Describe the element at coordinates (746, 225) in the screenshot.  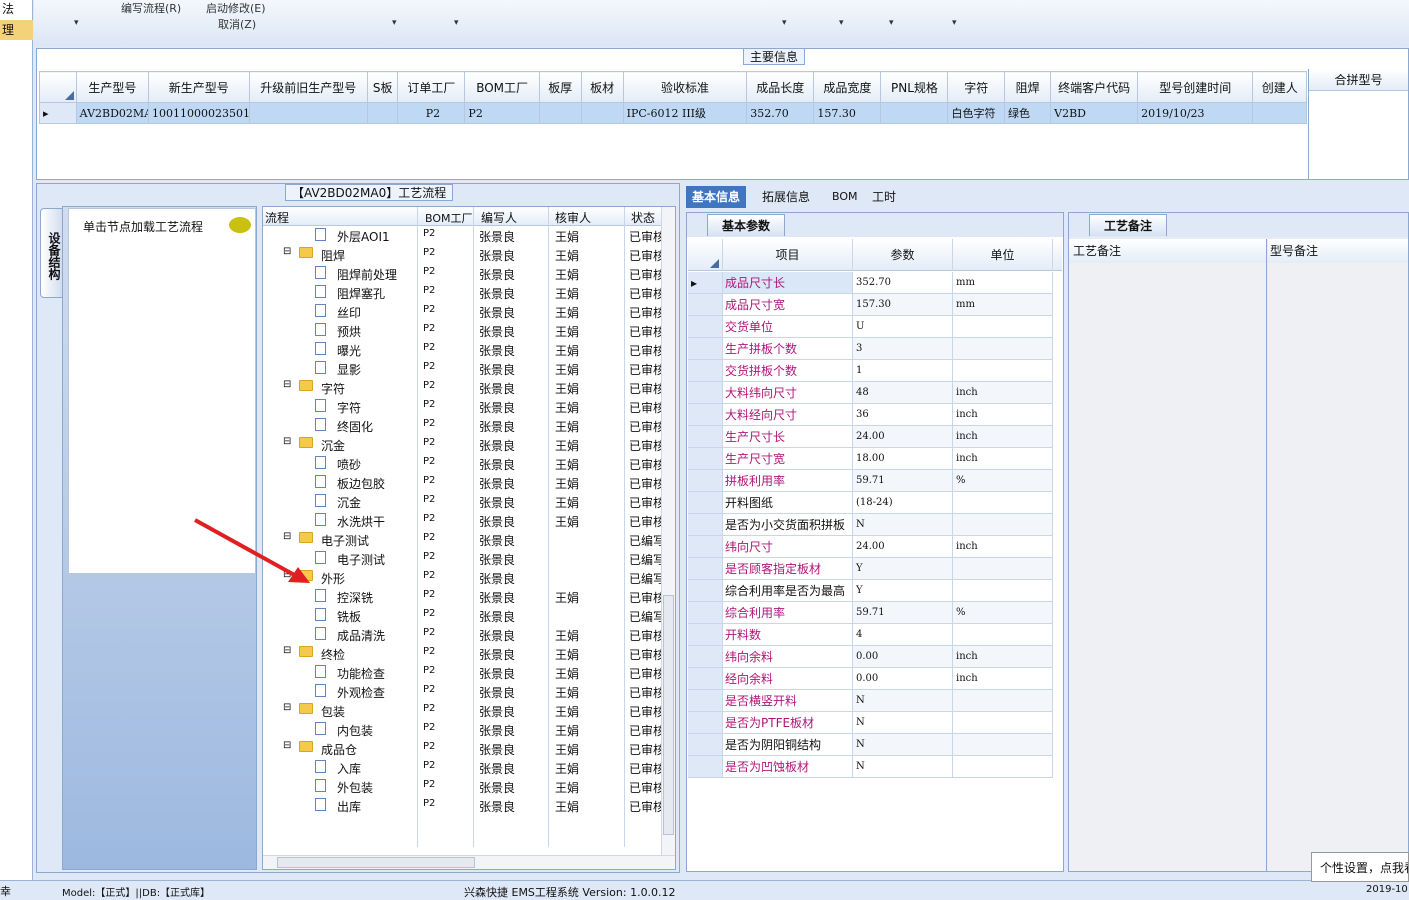
I see `basic-params-tab: 基本参数` at that location.